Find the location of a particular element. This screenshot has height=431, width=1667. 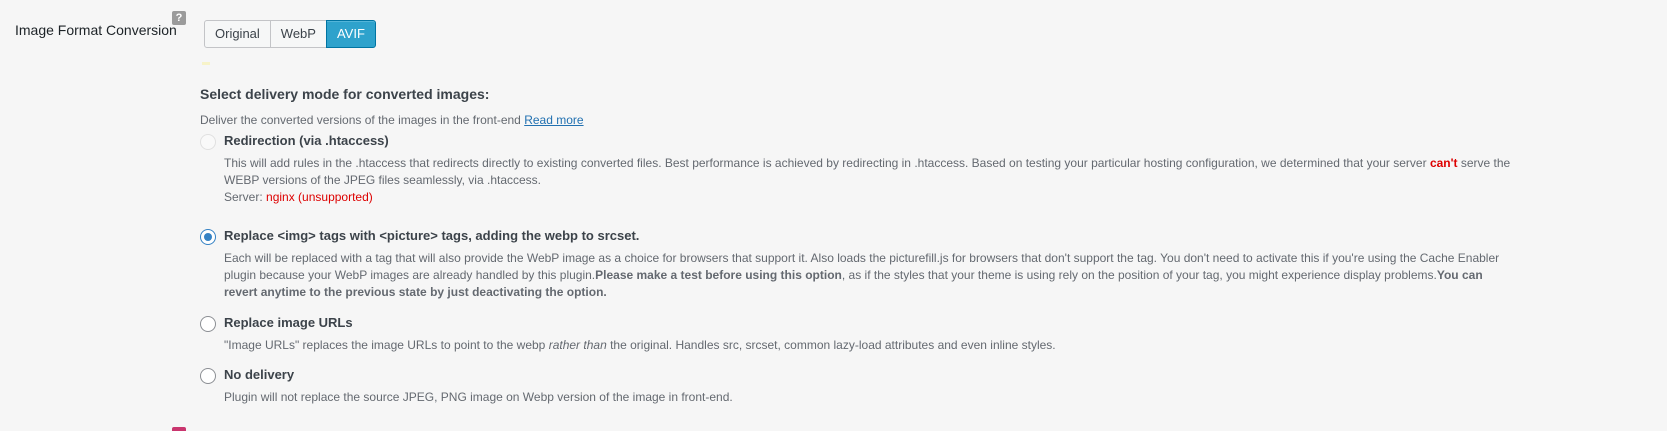

read-more-link: Read more is located at coordinates (553, 120).